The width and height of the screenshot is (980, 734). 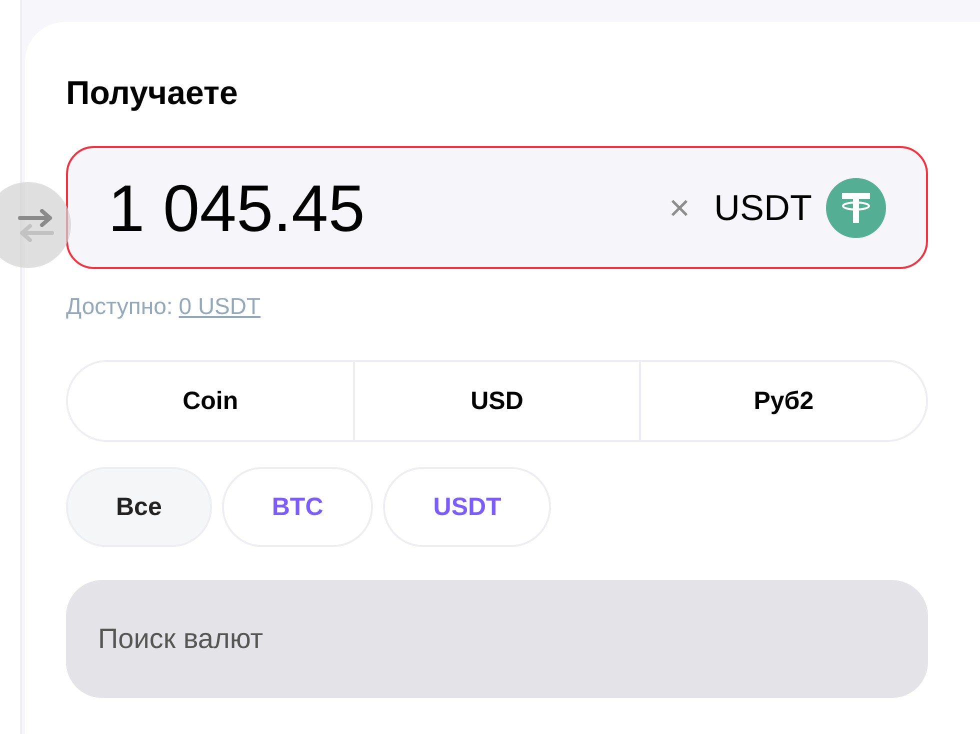 I want to click on filter-chip: Все, so click(x=139, y=507).